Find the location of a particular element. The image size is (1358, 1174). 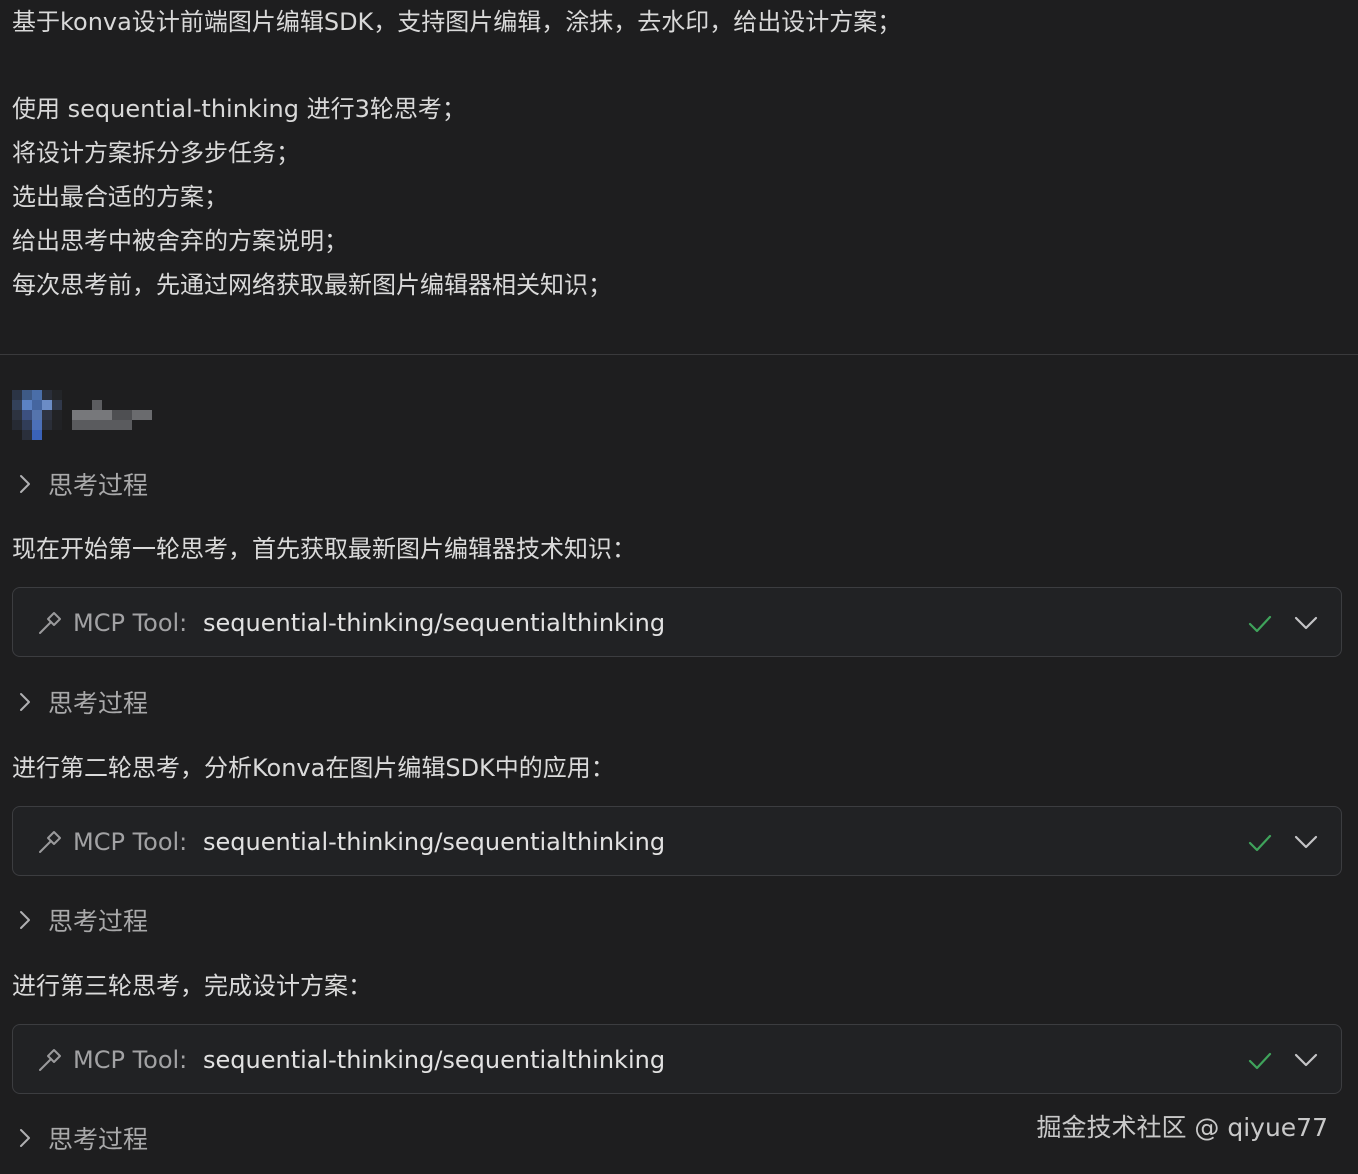

assistant-name is located at coordinates (112, 416).